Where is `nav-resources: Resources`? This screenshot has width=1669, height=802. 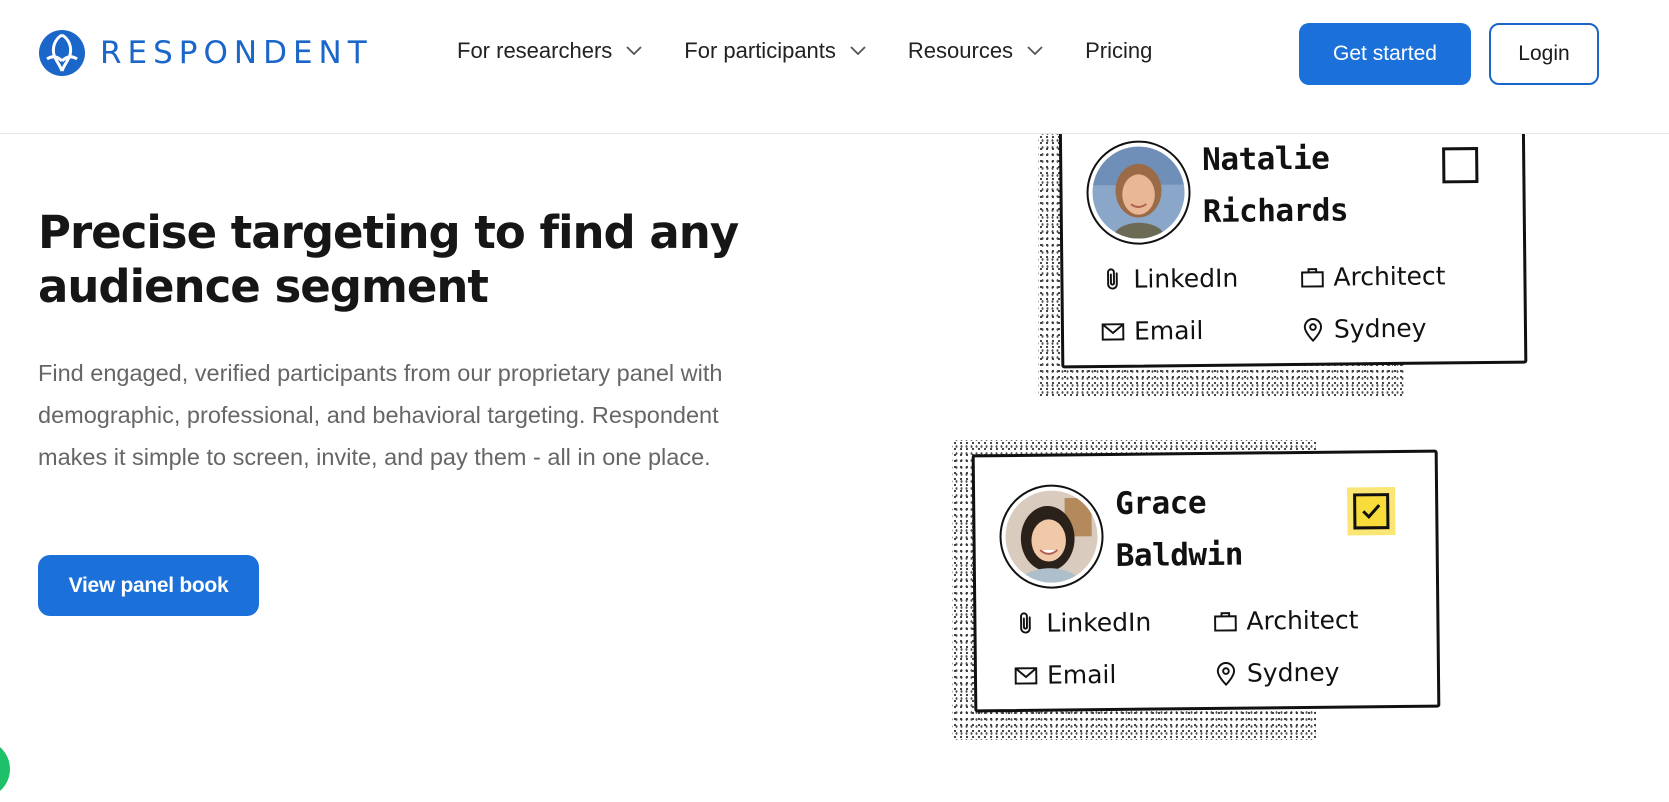
nav-resources: Resources is located at coordinates (975, 51).